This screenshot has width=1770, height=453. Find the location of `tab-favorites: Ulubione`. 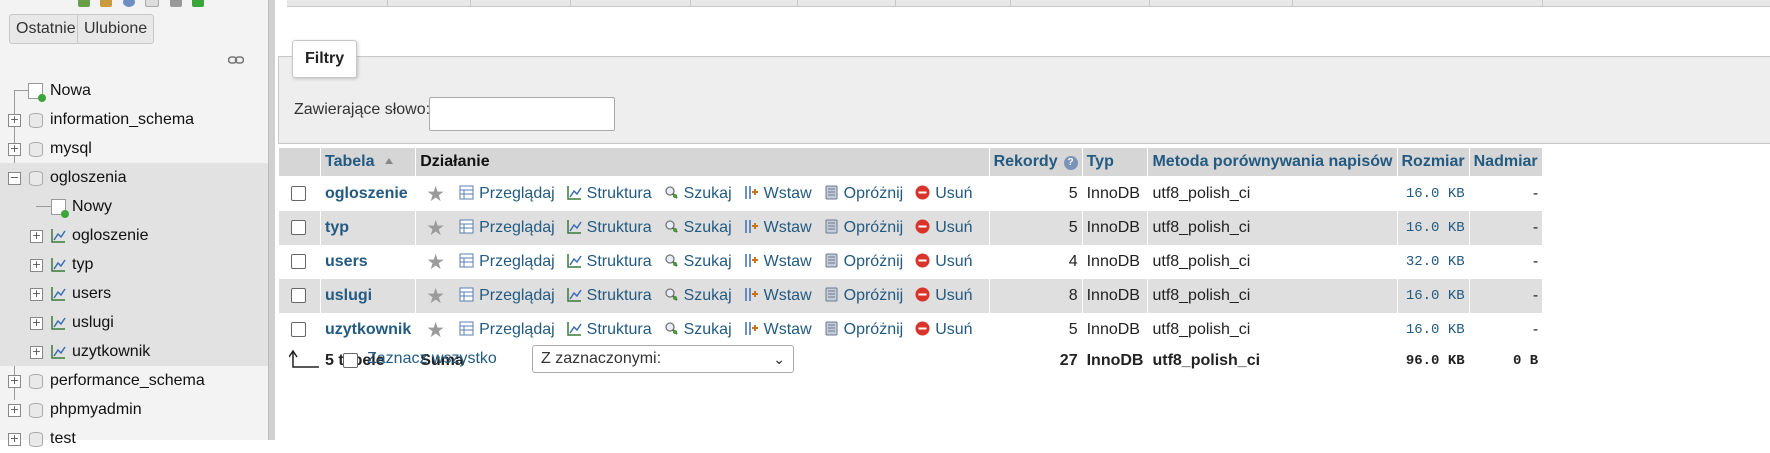

tab-favorites: Ulubione is located at coordinates (116, 29).